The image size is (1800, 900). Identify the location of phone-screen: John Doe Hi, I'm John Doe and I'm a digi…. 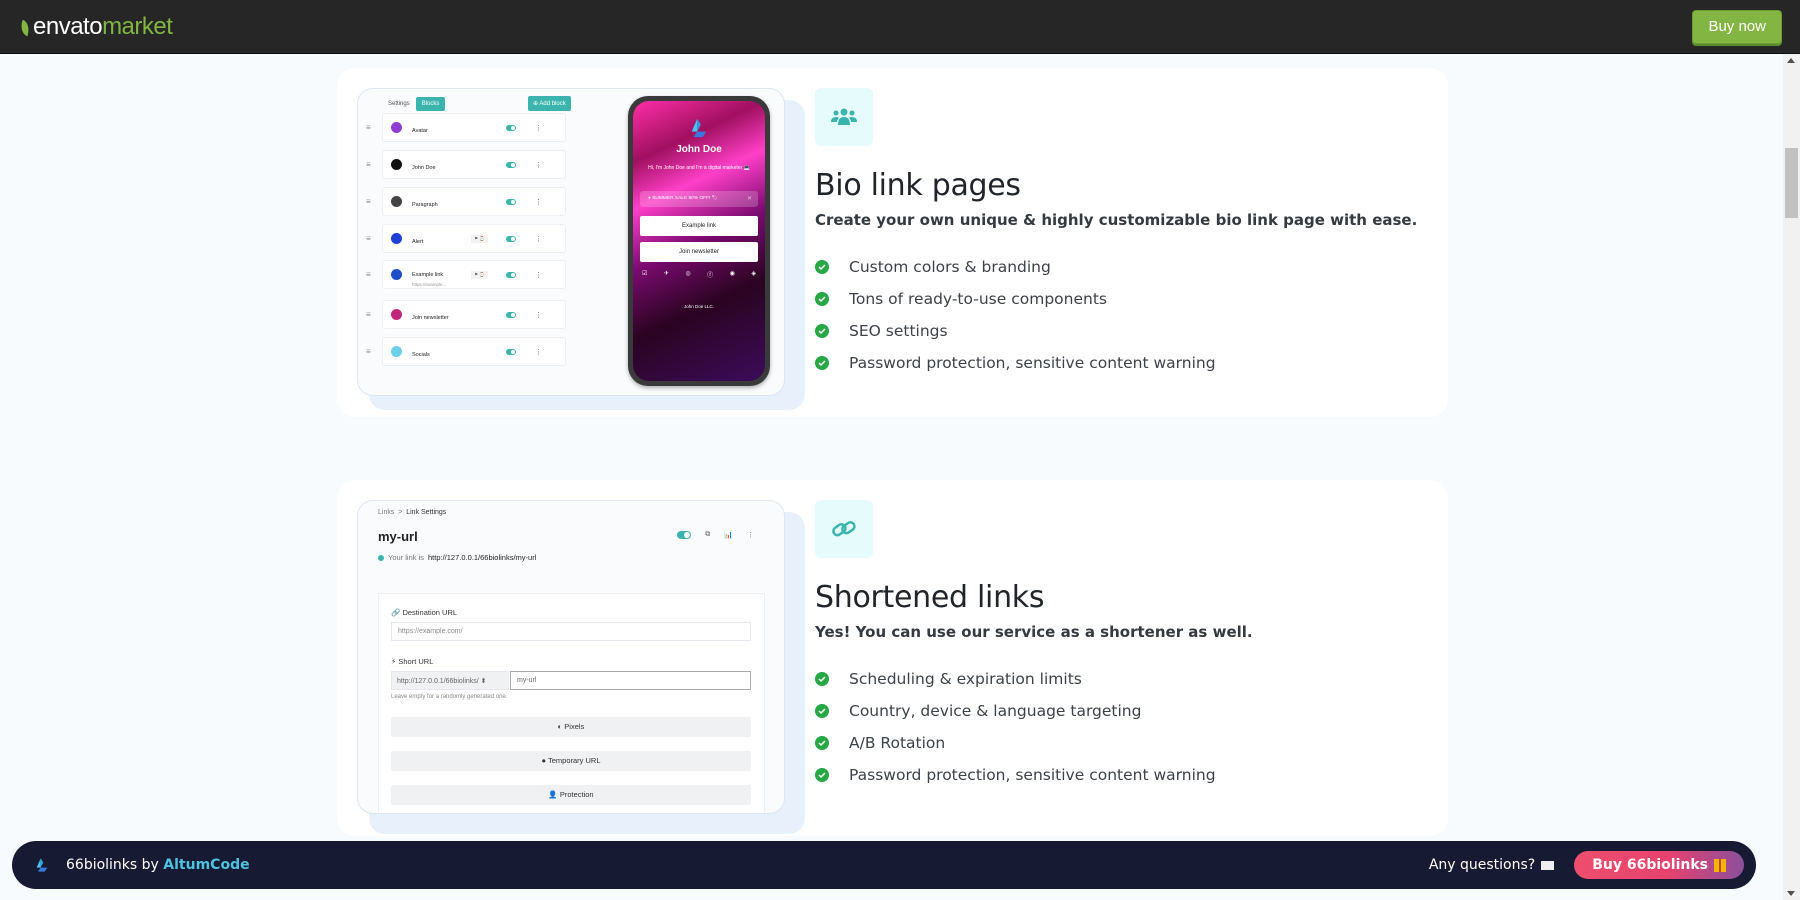
(699, 241).